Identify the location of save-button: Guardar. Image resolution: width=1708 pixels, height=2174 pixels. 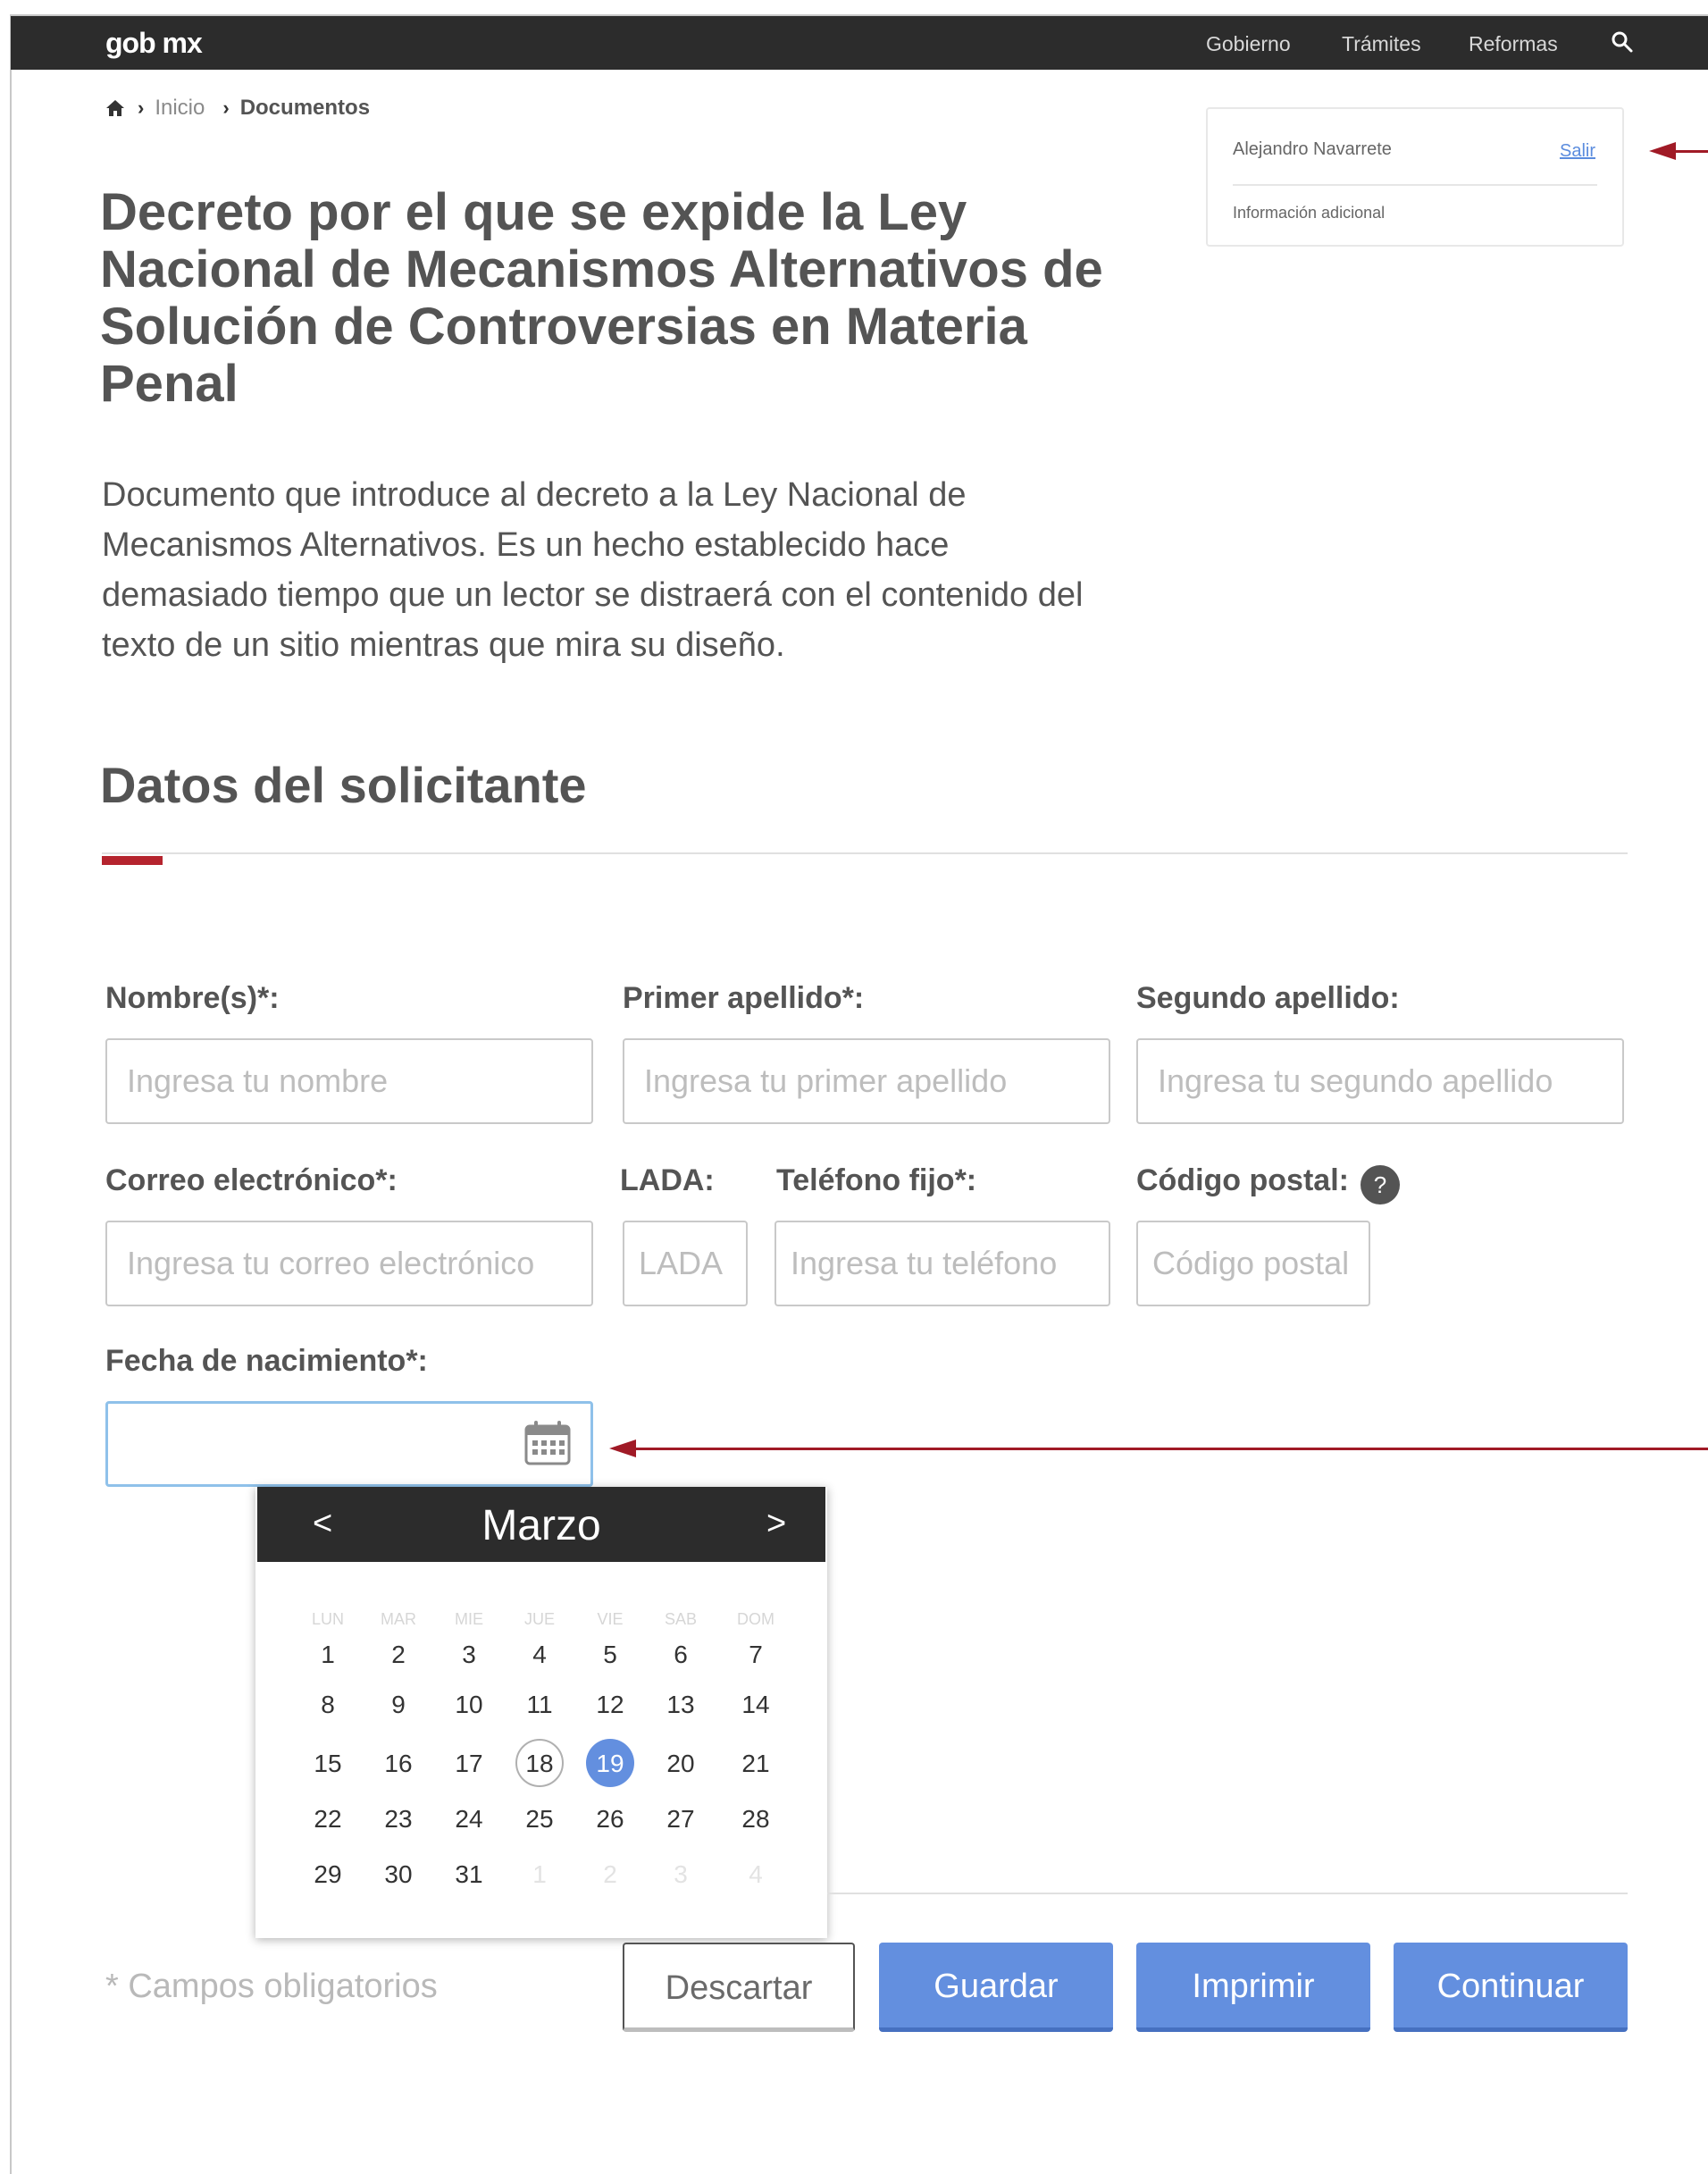
(996, 1987).